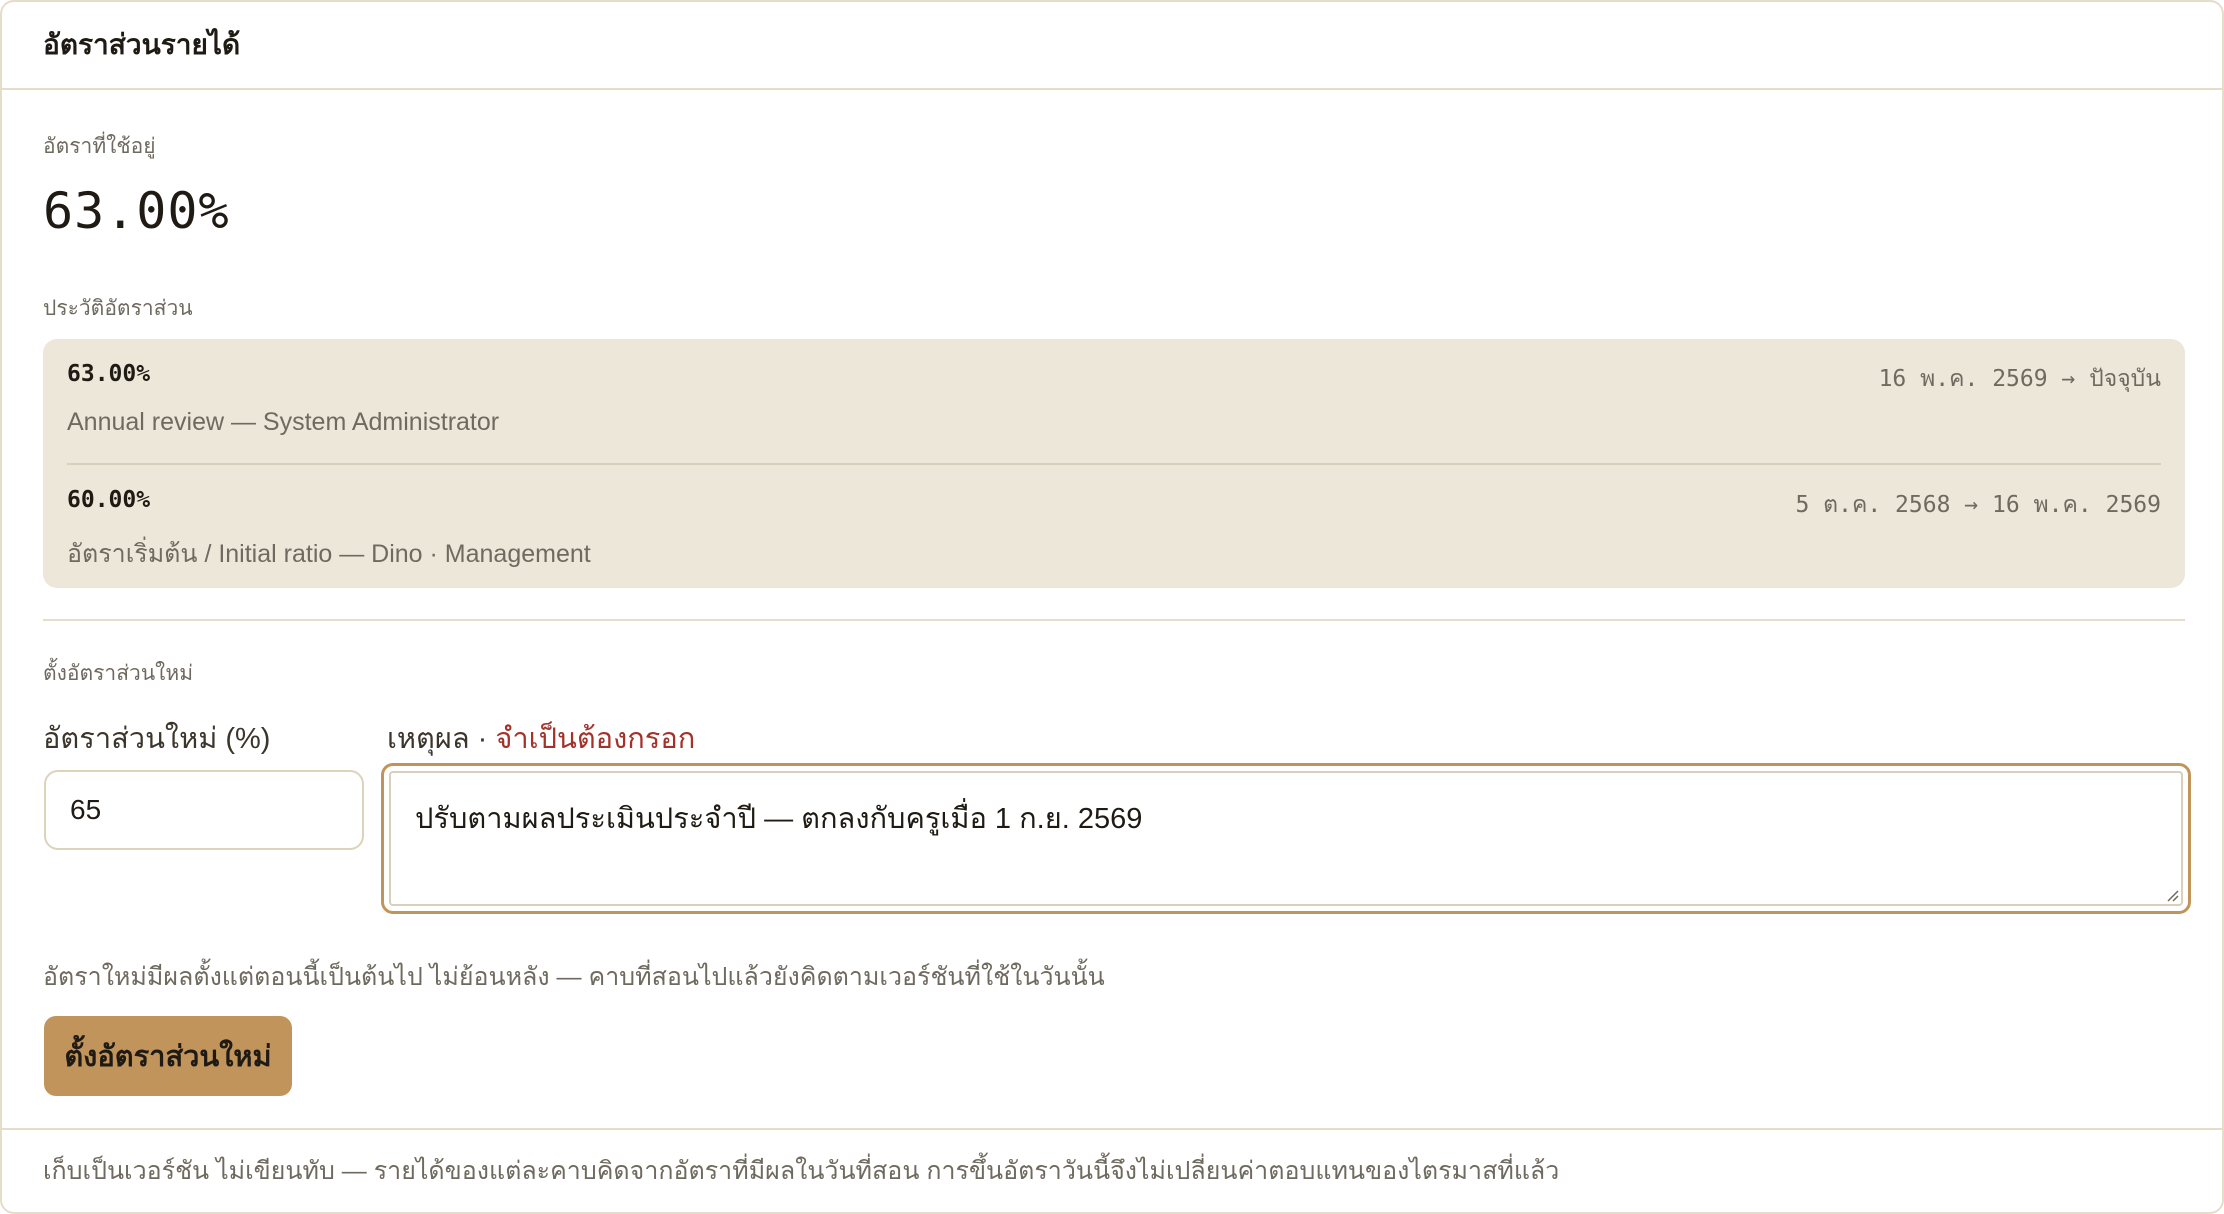 This screenshot has height=1214, width=2224. What do you see at coordinates (2019, 379) in the screenshot?
I see `history-item-date-range: 16 พ.ค. 2569 → ปัจจุบัน` at bounding box center [2019, 379].